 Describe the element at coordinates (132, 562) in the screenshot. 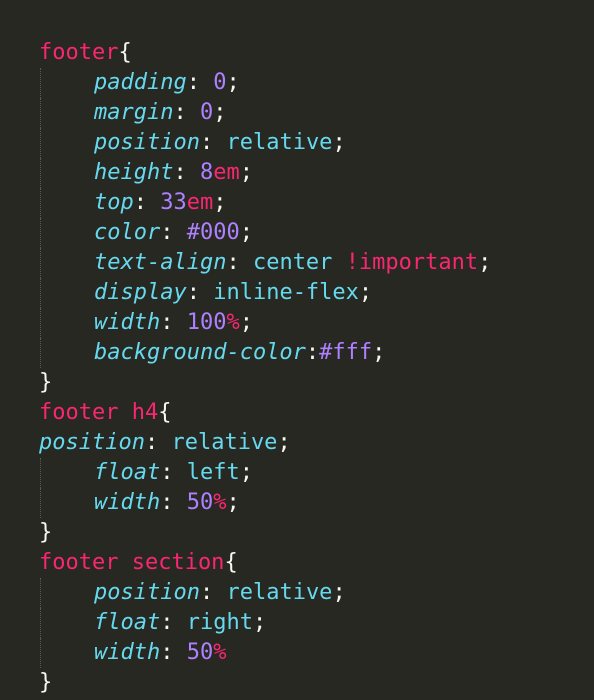

I see `selector-token: footer section` at that location.